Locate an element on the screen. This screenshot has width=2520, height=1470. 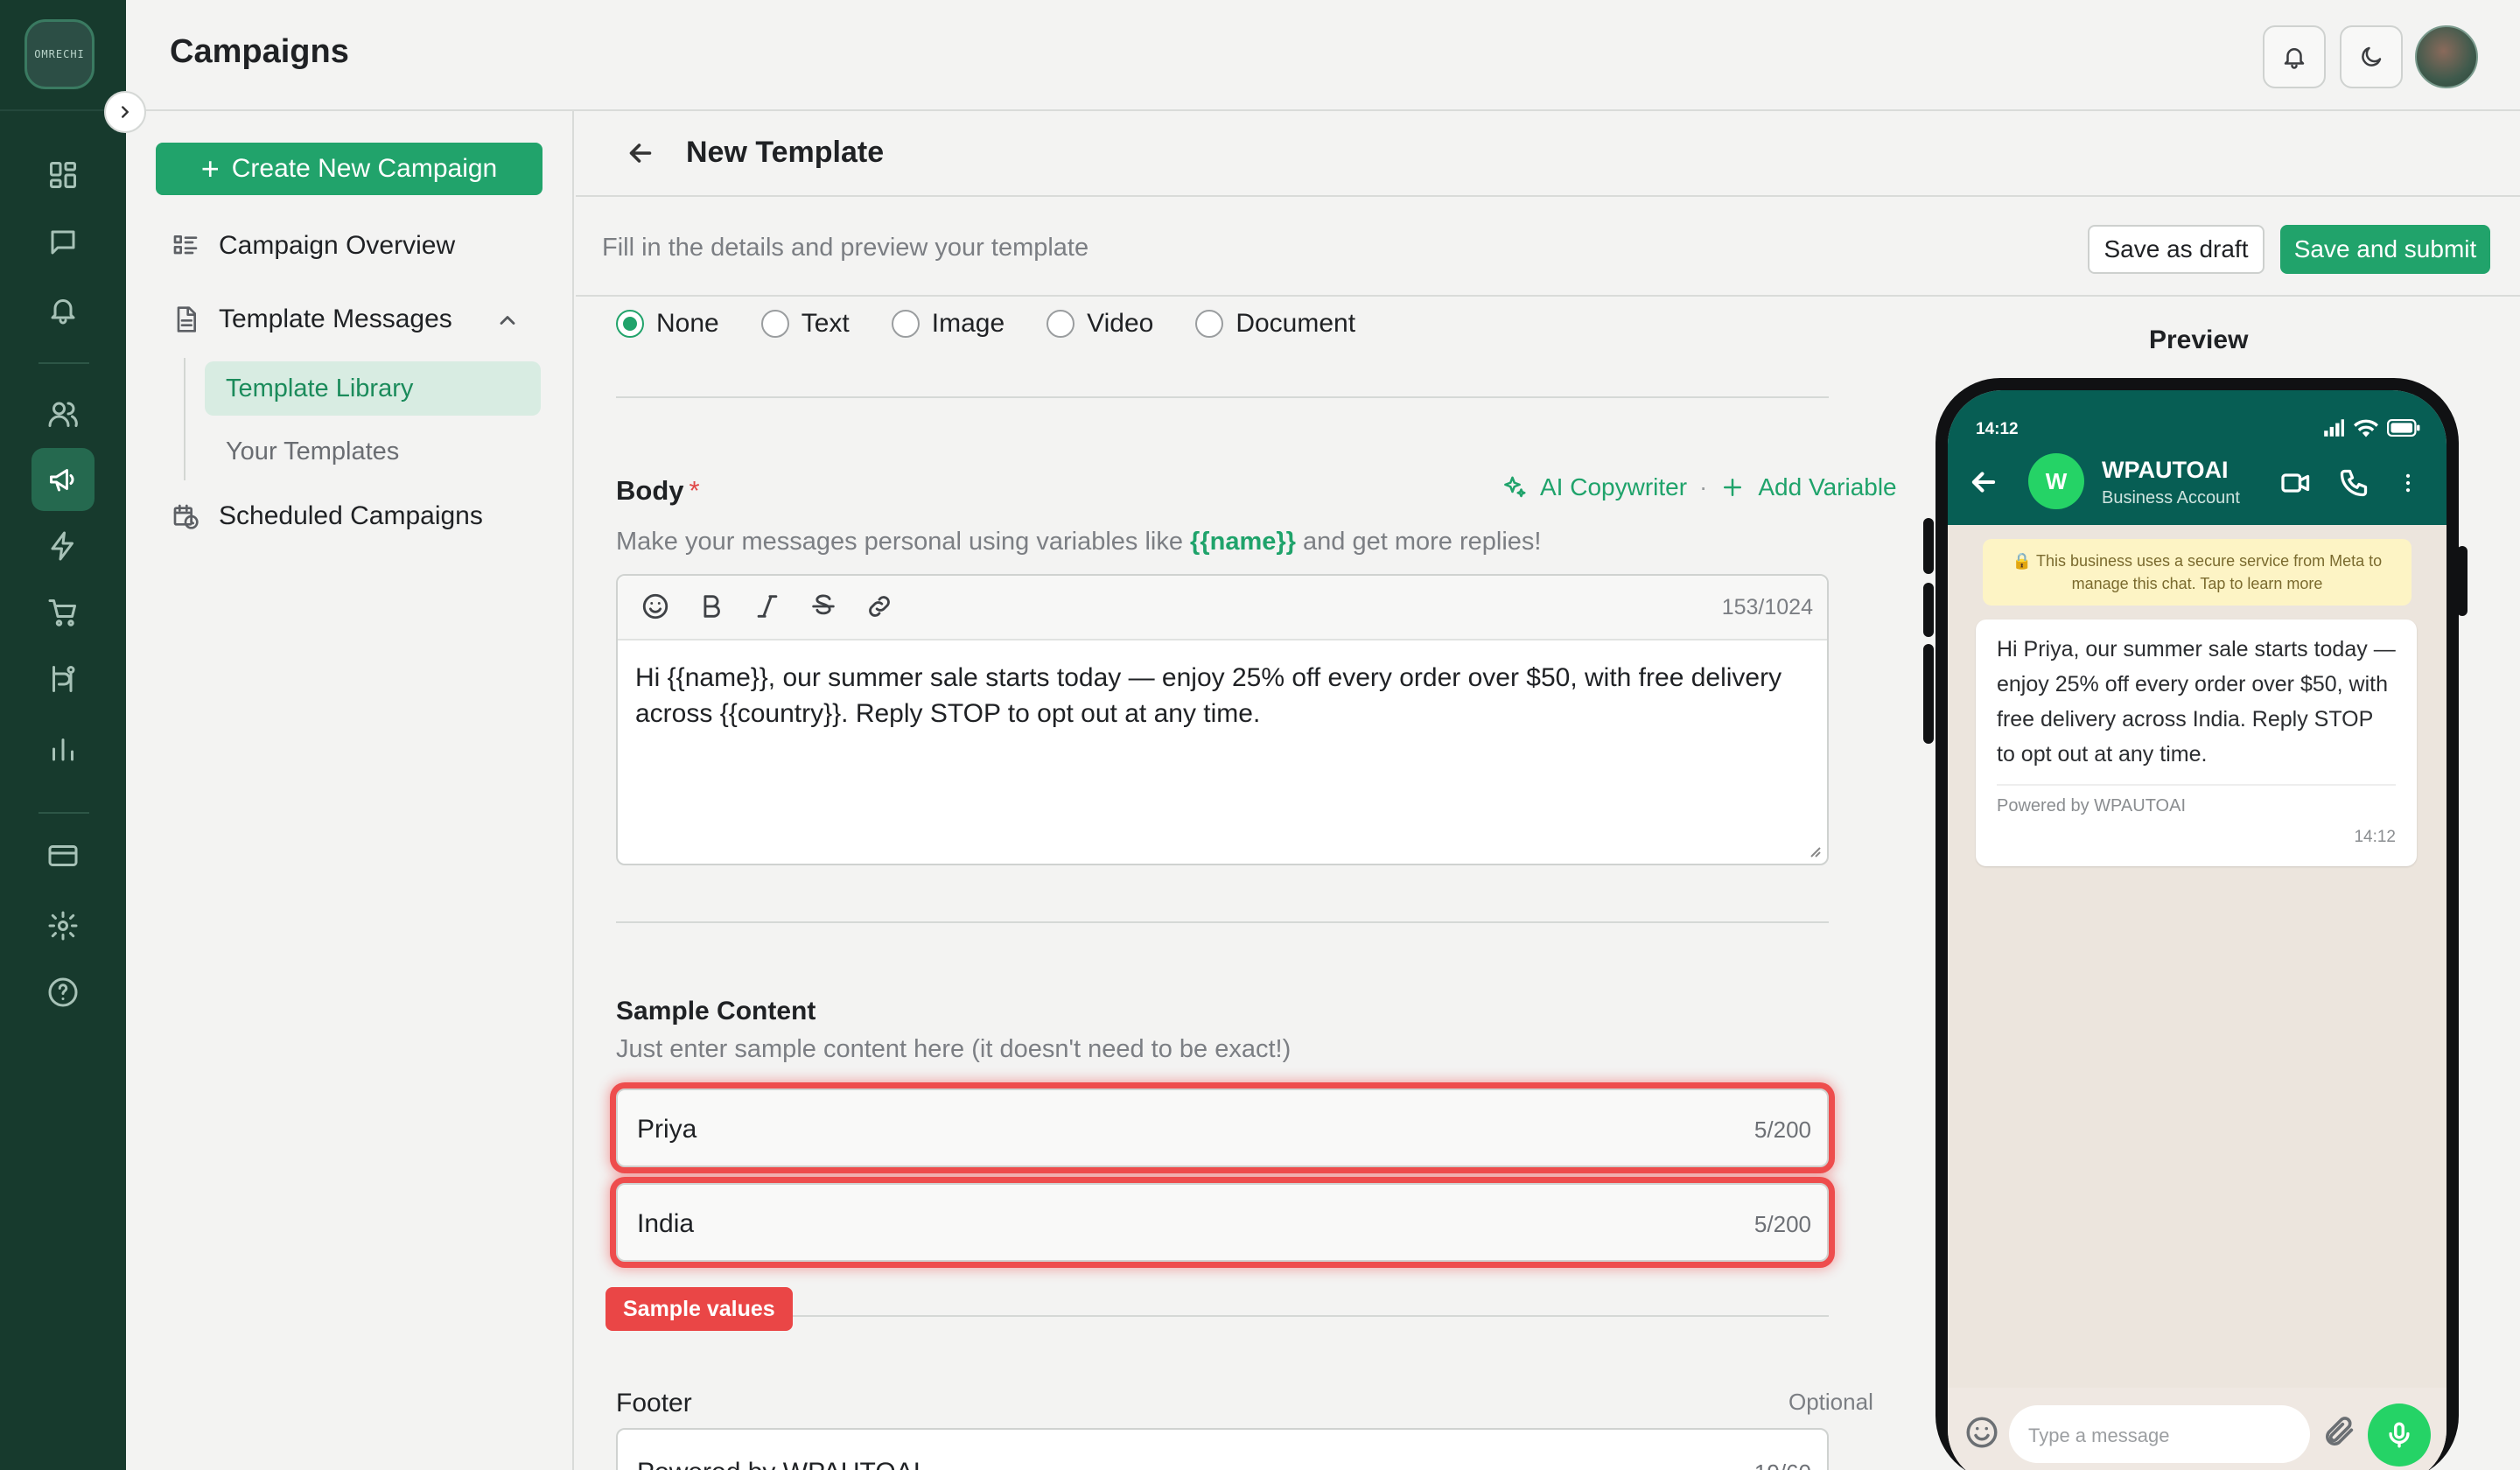
battery-icon is located at coordinates (2403, 428).